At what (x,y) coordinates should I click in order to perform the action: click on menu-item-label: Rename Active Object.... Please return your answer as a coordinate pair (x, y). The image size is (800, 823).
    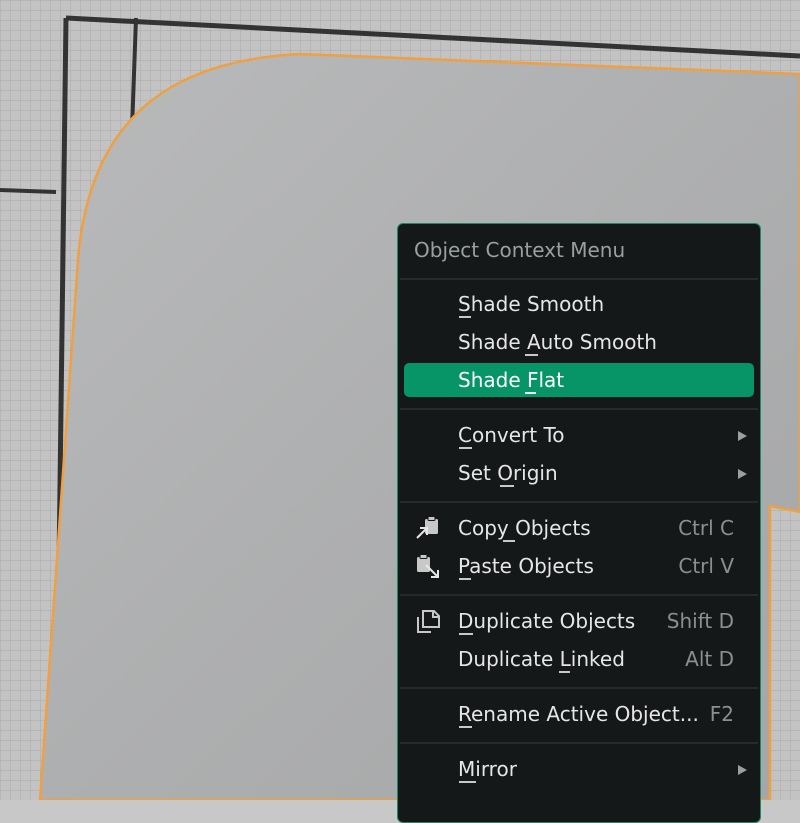
    Looking at the image, I should click on (578, 714).